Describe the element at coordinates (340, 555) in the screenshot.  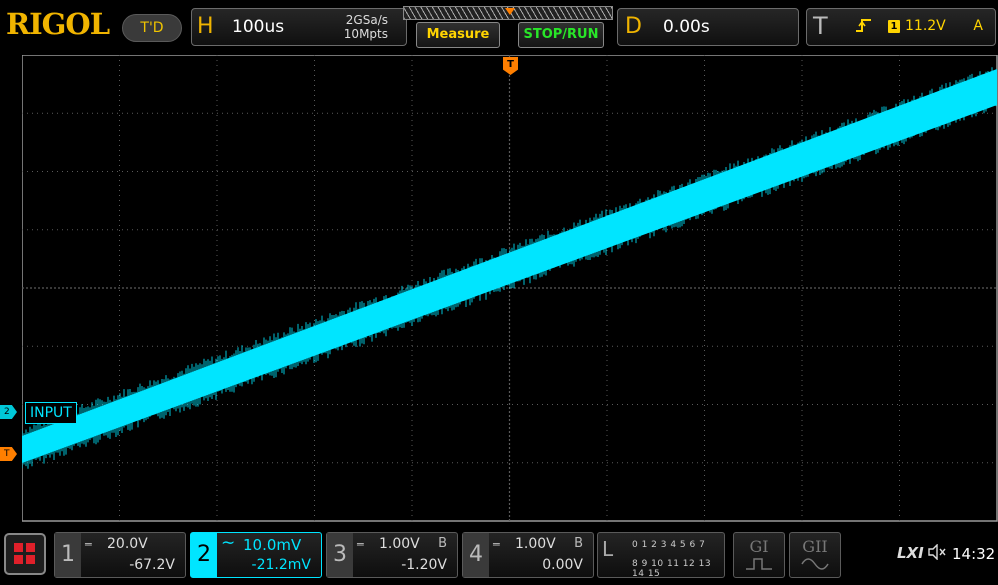
I see `channel-3-number: 3` at that location.